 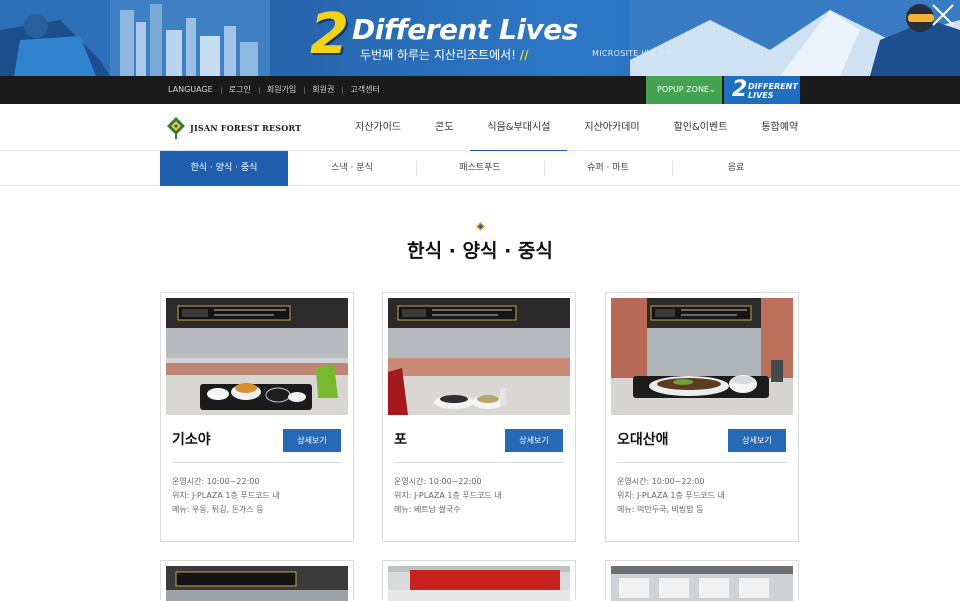 What do you see at coordinates (400, 440) in the screenshot?
I see `restaurant-name: 포` at bounding box center [400, 440].